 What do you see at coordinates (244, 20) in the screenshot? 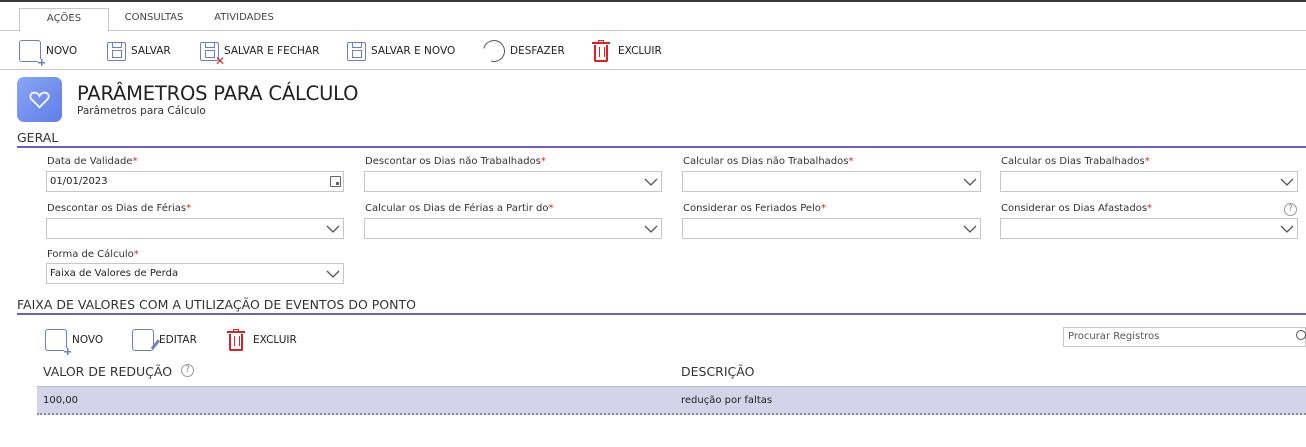
I see `tab-atividades: ATIVIDADES` at bounding box center [244, 20].